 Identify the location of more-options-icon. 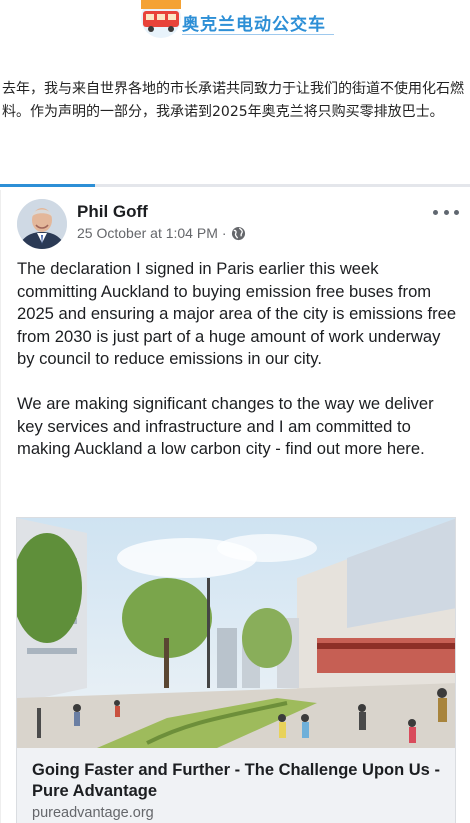
(446, 212).